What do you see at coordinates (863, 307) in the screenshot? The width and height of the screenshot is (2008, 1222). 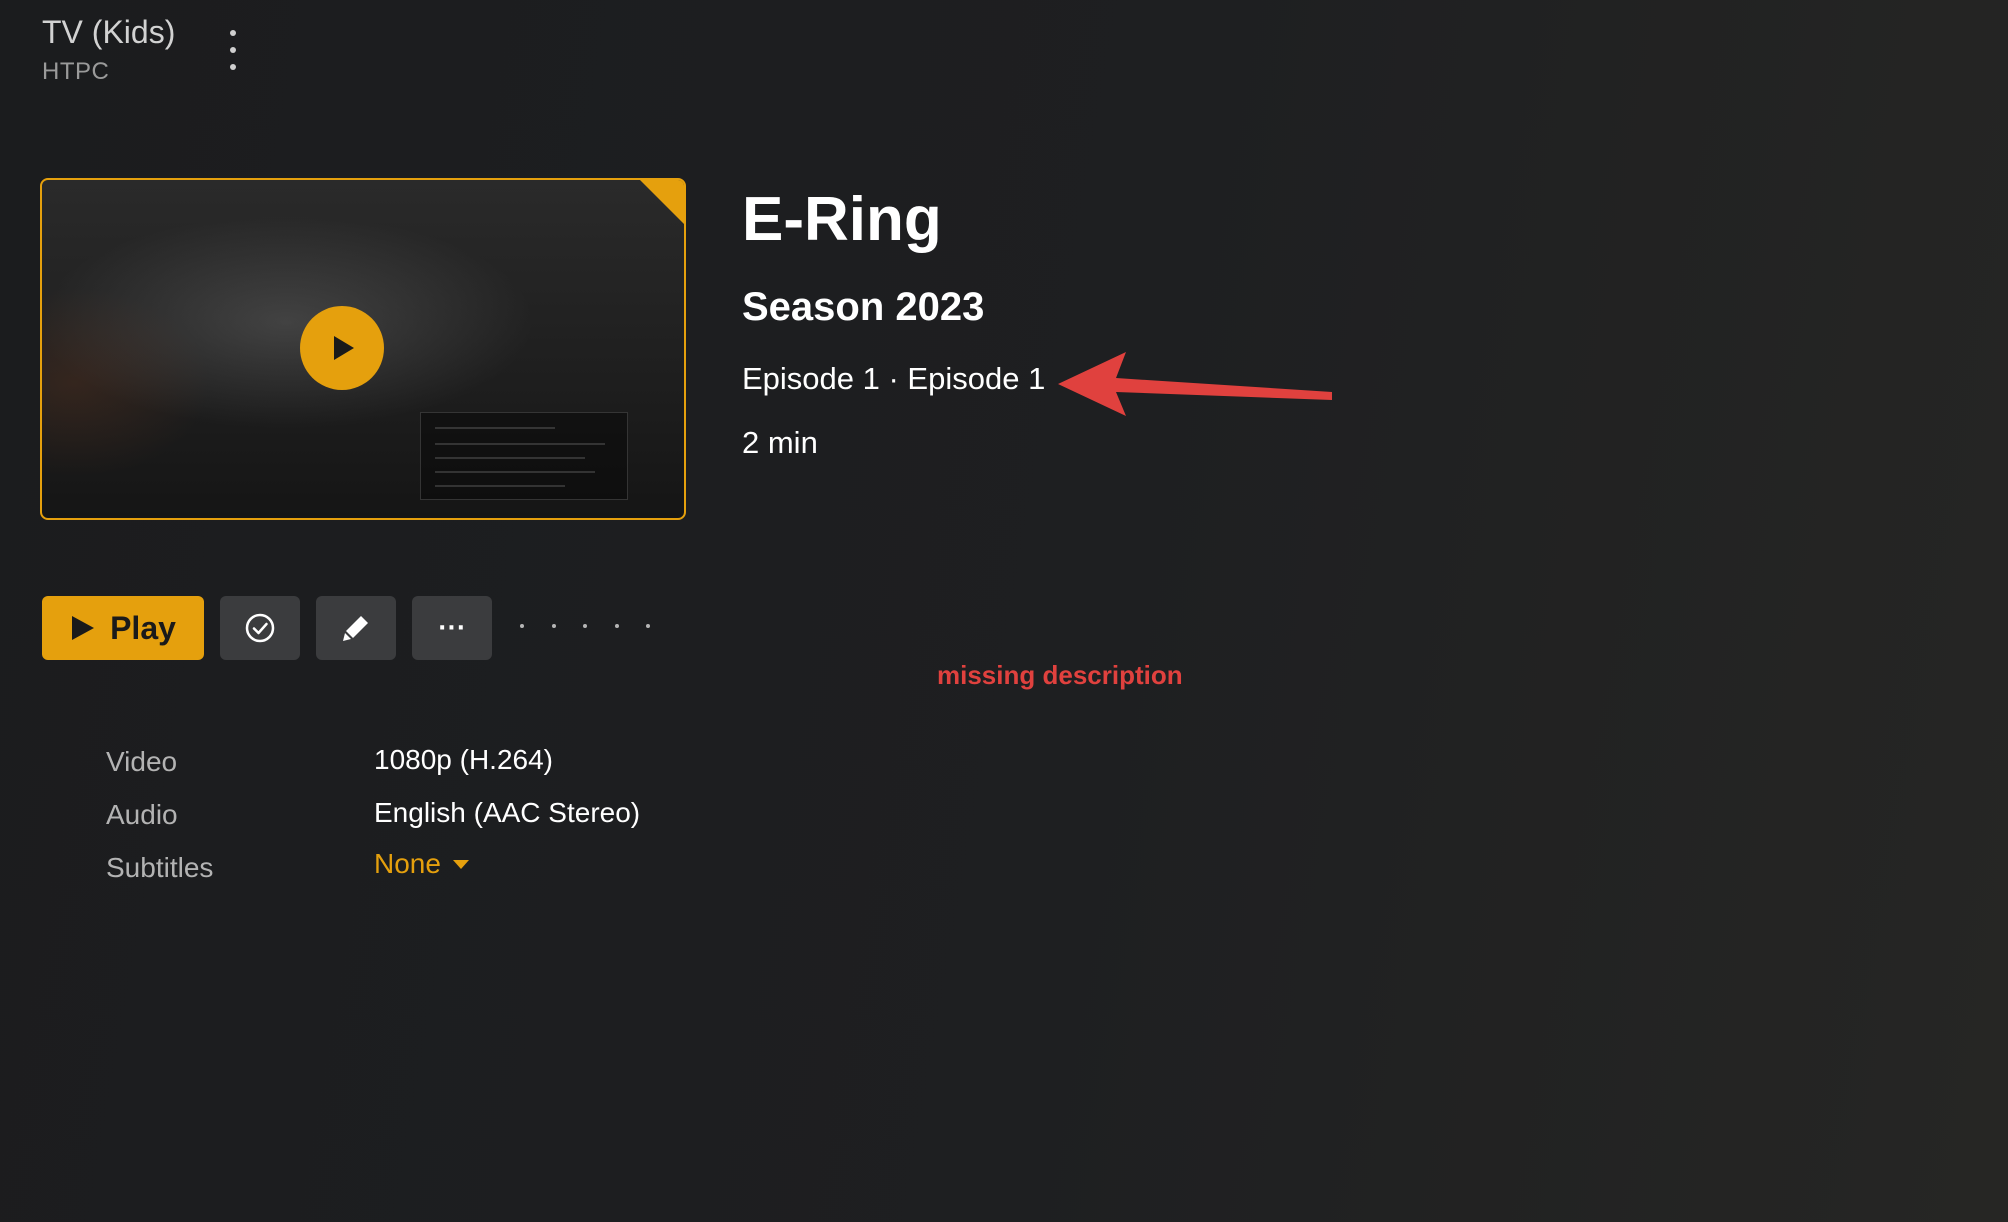 I see `season-title: Season 2023` at bounding box center [863, 307].